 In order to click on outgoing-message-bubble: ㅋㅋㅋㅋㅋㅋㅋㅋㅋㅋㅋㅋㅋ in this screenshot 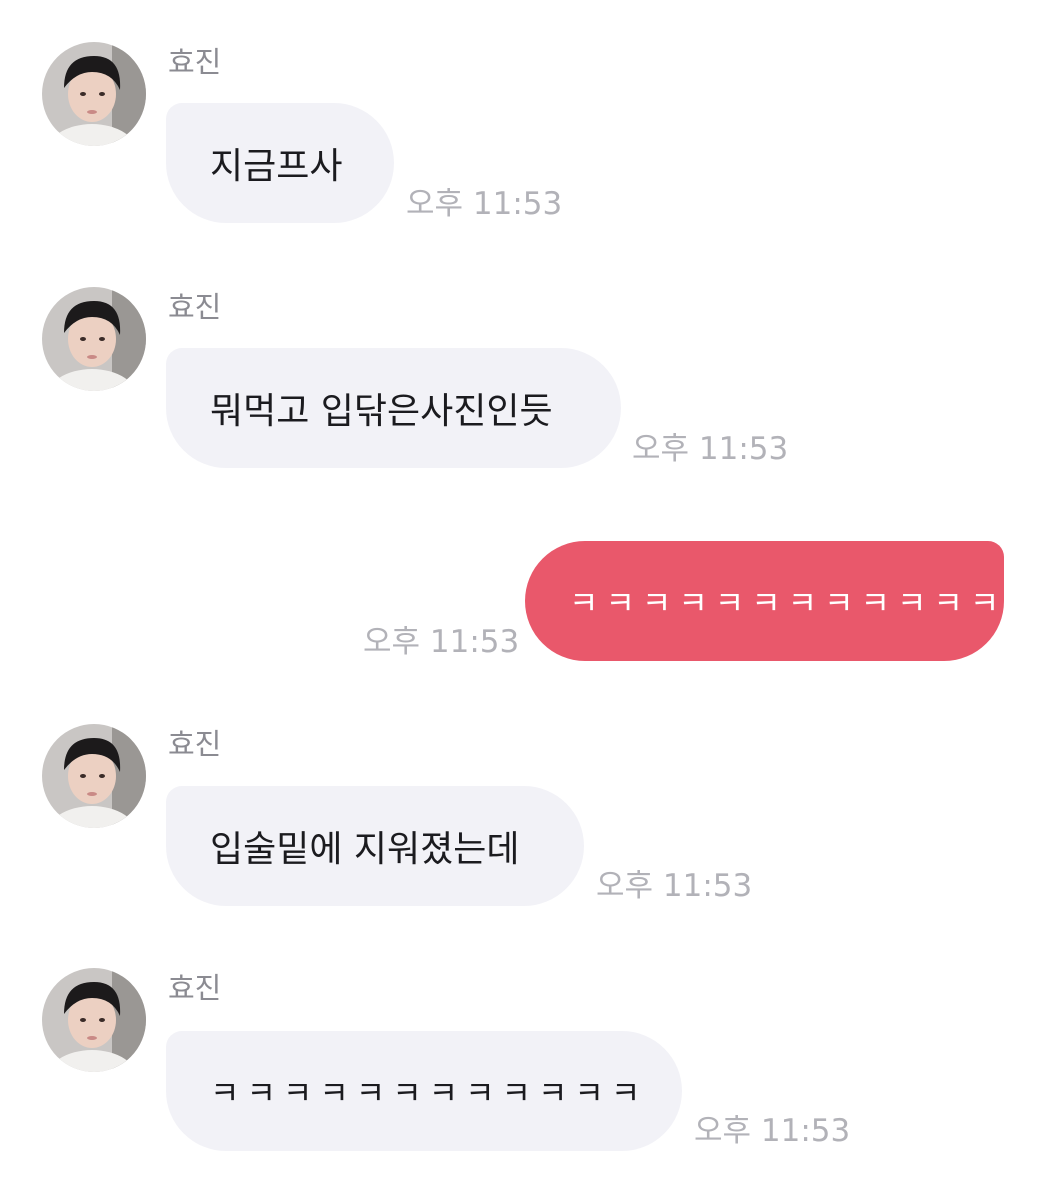, I will do `click(780, 601)`.